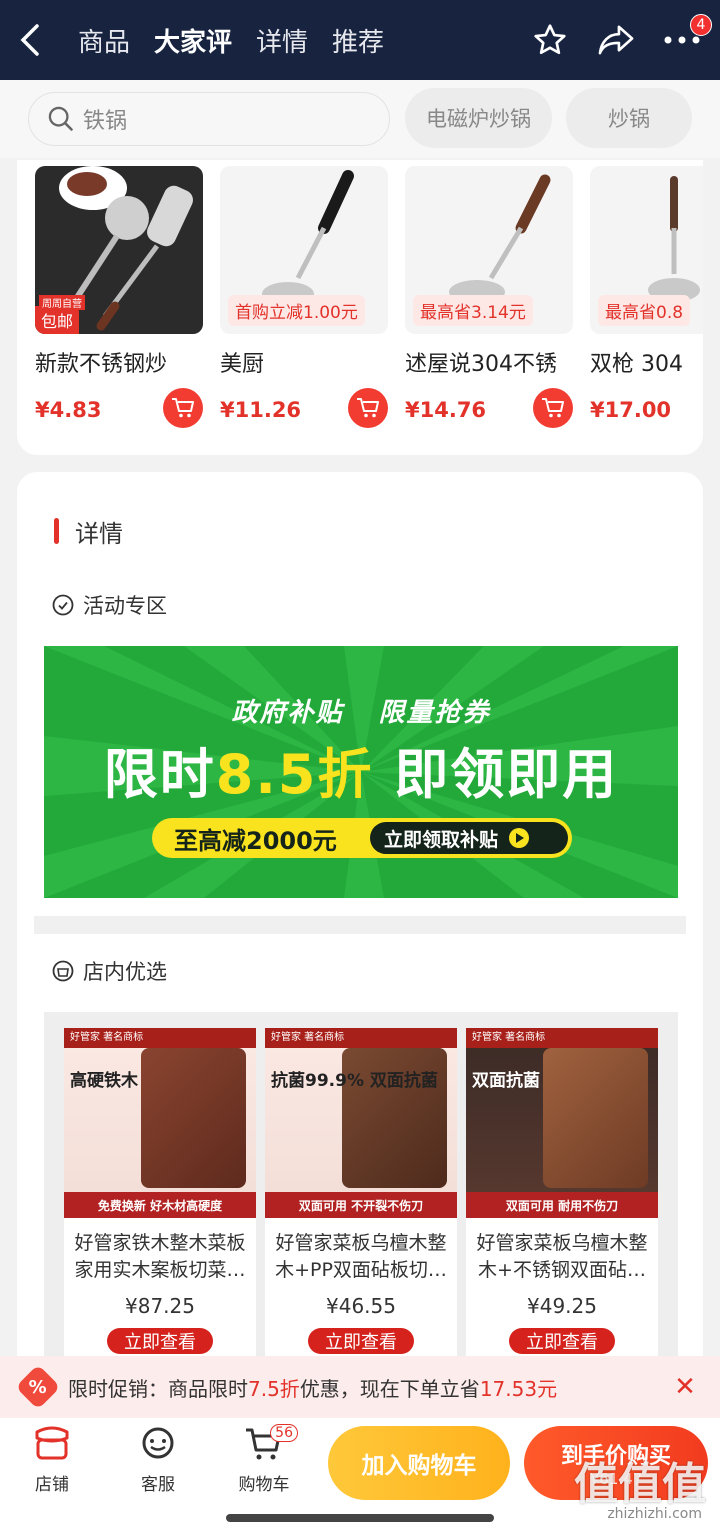 The image size is (720, 1533). Describe the element at coordinates (489, 250) in the screenshot. I see `product-image: 最高省3.14元` at that location.